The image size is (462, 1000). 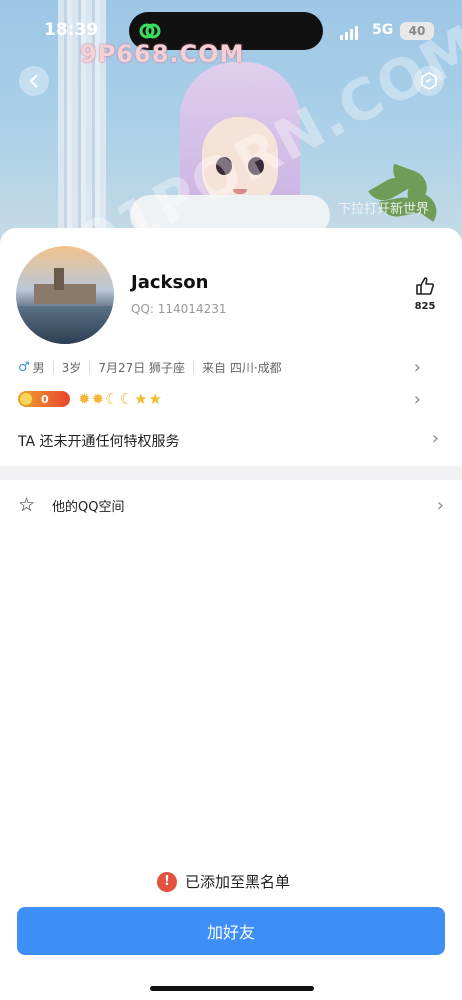 I want to click on age-text: 3岁, so click(x=71, y=367).